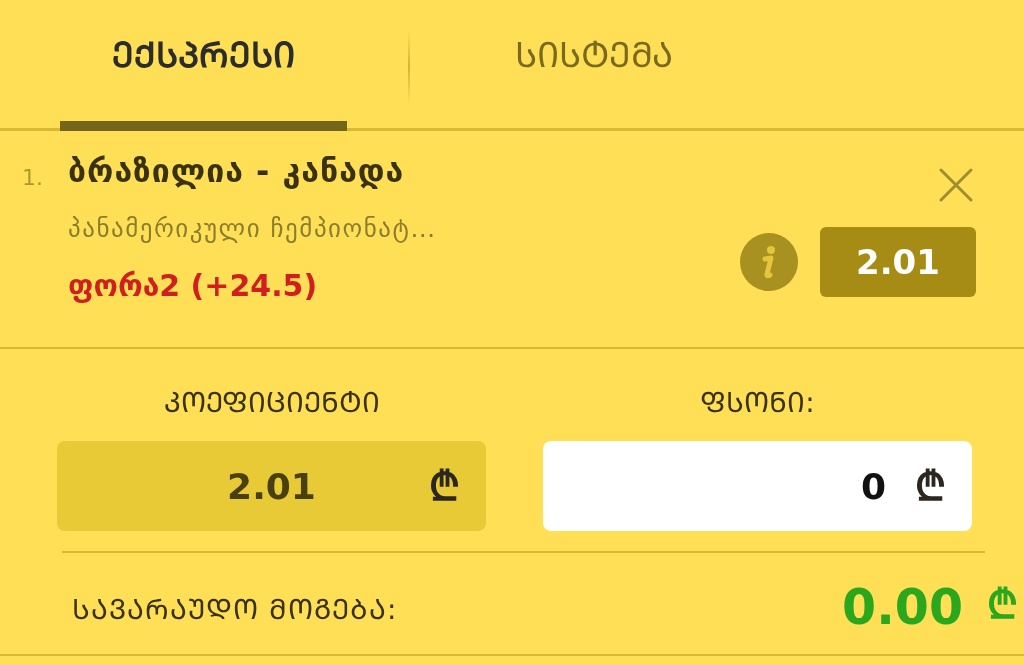 The width and height of the screenshot is (1024, 665). I want to click on close-button, so click(956, 185).